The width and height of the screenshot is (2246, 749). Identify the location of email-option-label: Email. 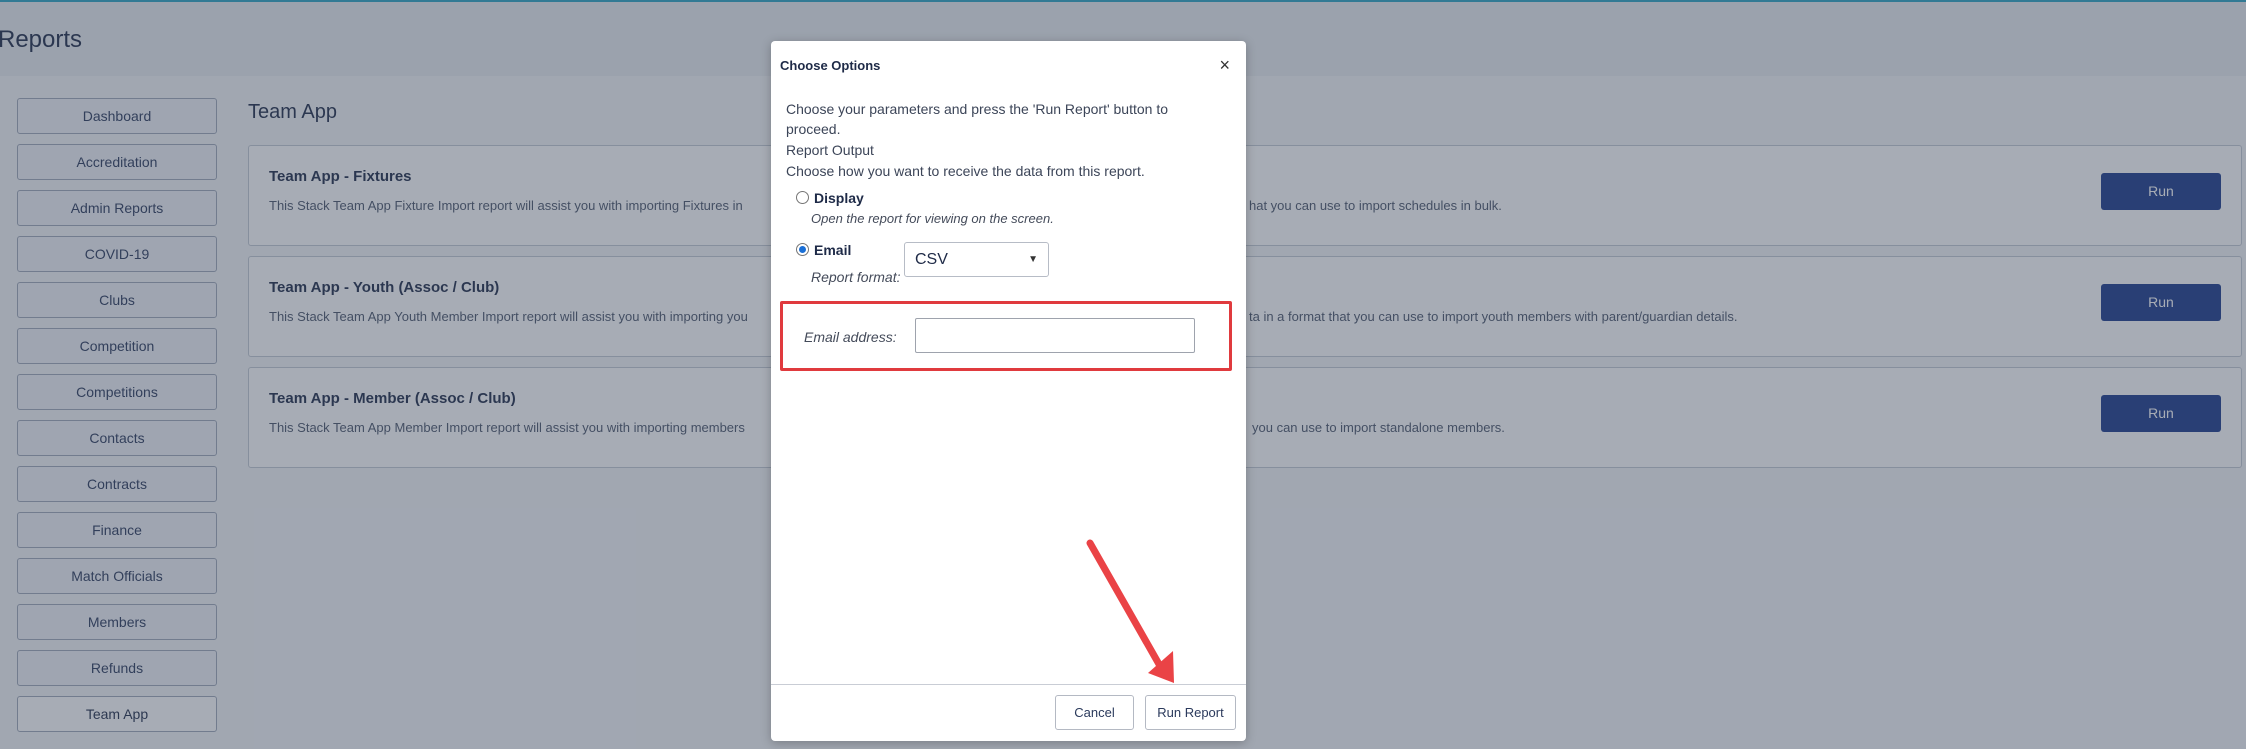
(833, 250).